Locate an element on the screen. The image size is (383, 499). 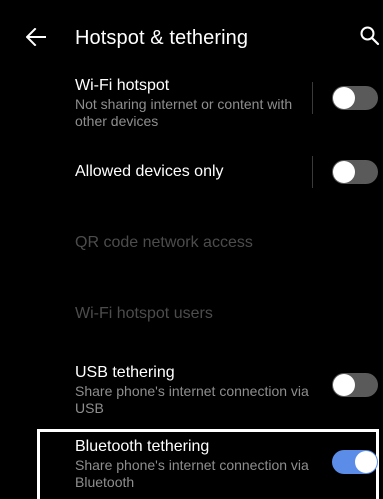
arrow-left-icon is located at coordinates (36, 37).